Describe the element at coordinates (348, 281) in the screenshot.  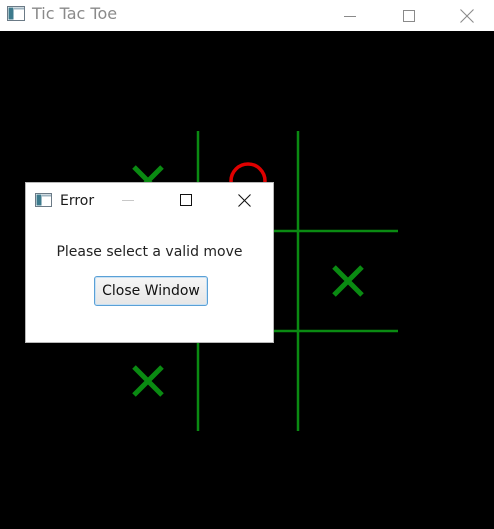
I see `board-cell-r2-c3` at that location.